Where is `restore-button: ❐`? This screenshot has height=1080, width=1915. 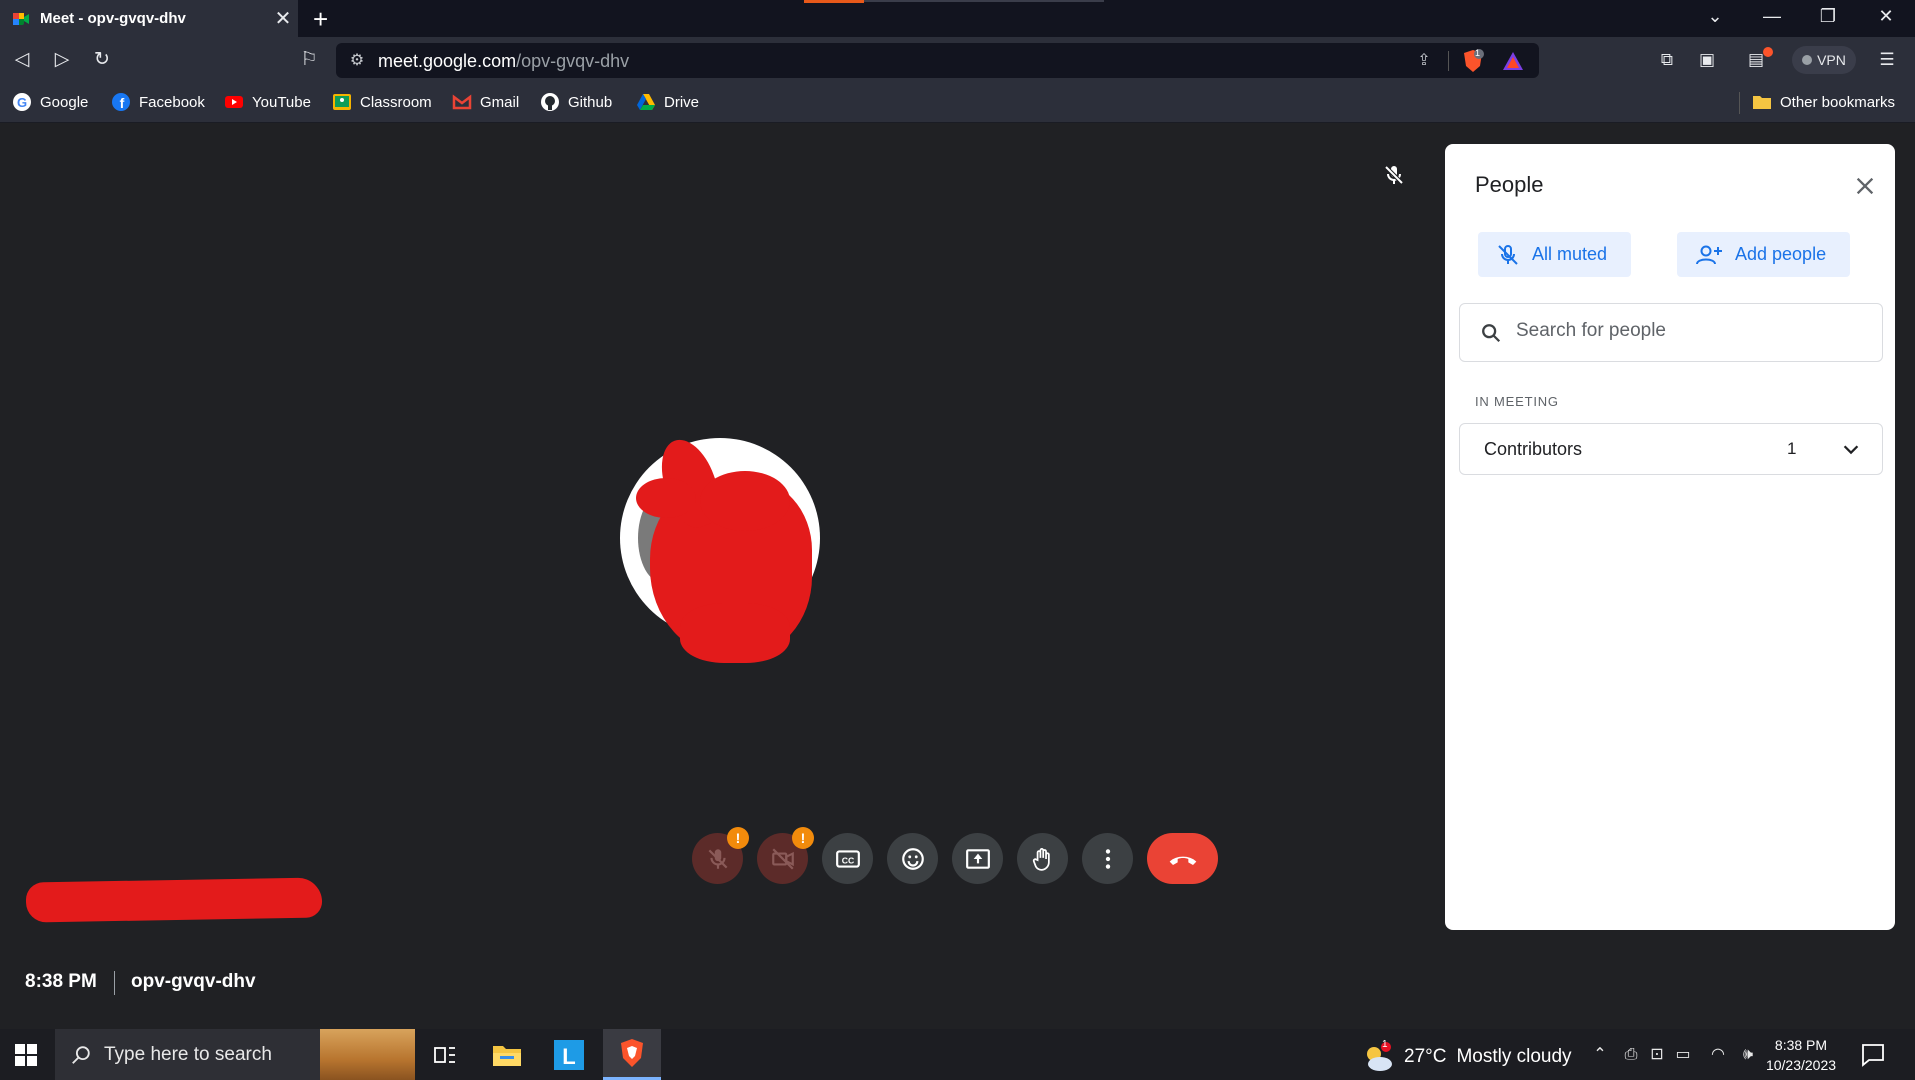 restore-button: ❐ is located at coordinates (1828, 16).